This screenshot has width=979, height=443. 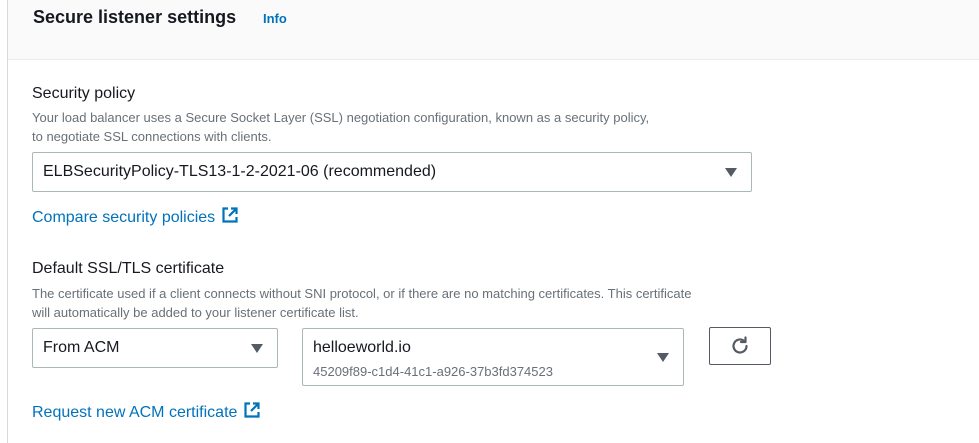 What do you see at coordinates (124, 217) in the screenshot?
I see `compare-security-policies-label: Compare security policies` at bounding box center [124, 217].